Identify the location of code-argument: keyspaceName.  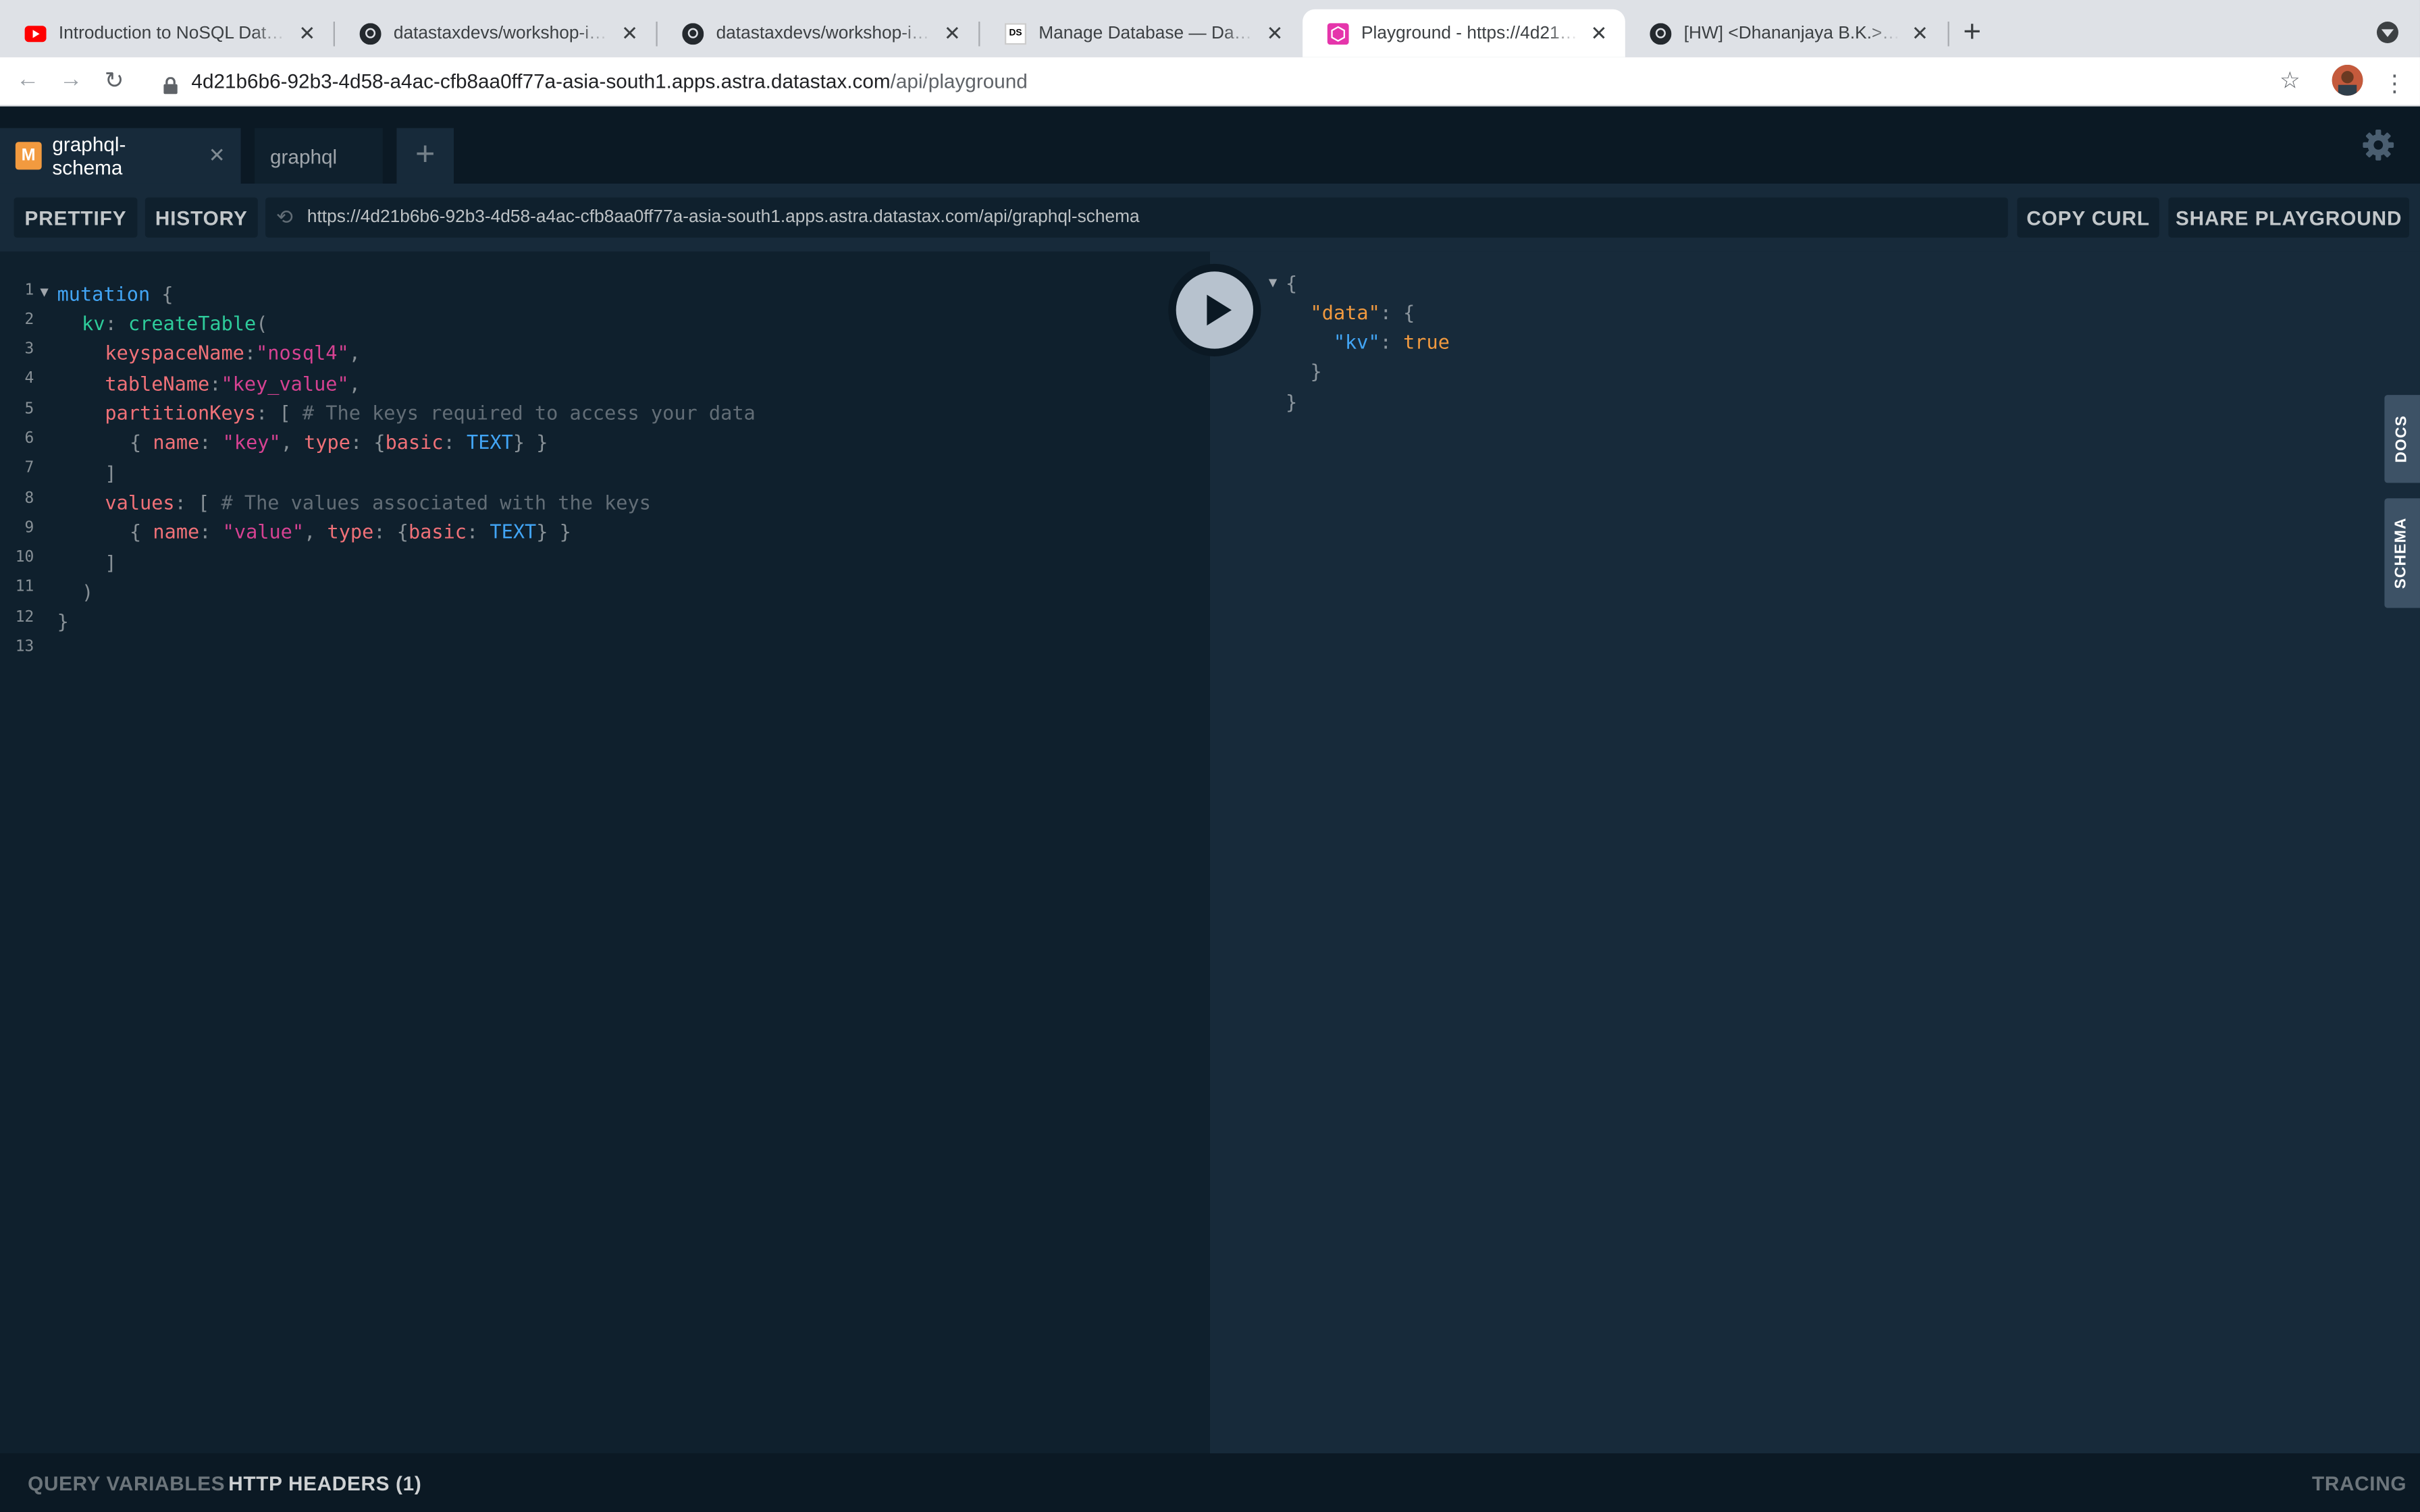
(174, 352).